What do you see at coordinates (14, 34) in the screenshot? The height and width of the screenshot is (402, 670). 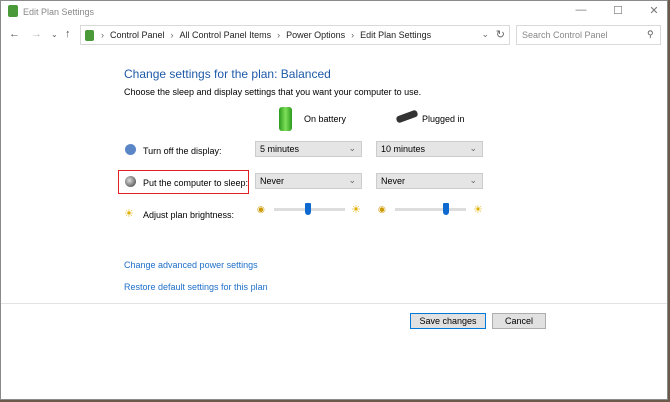 I see `back-button: ←` at bounding box center [14, 34].